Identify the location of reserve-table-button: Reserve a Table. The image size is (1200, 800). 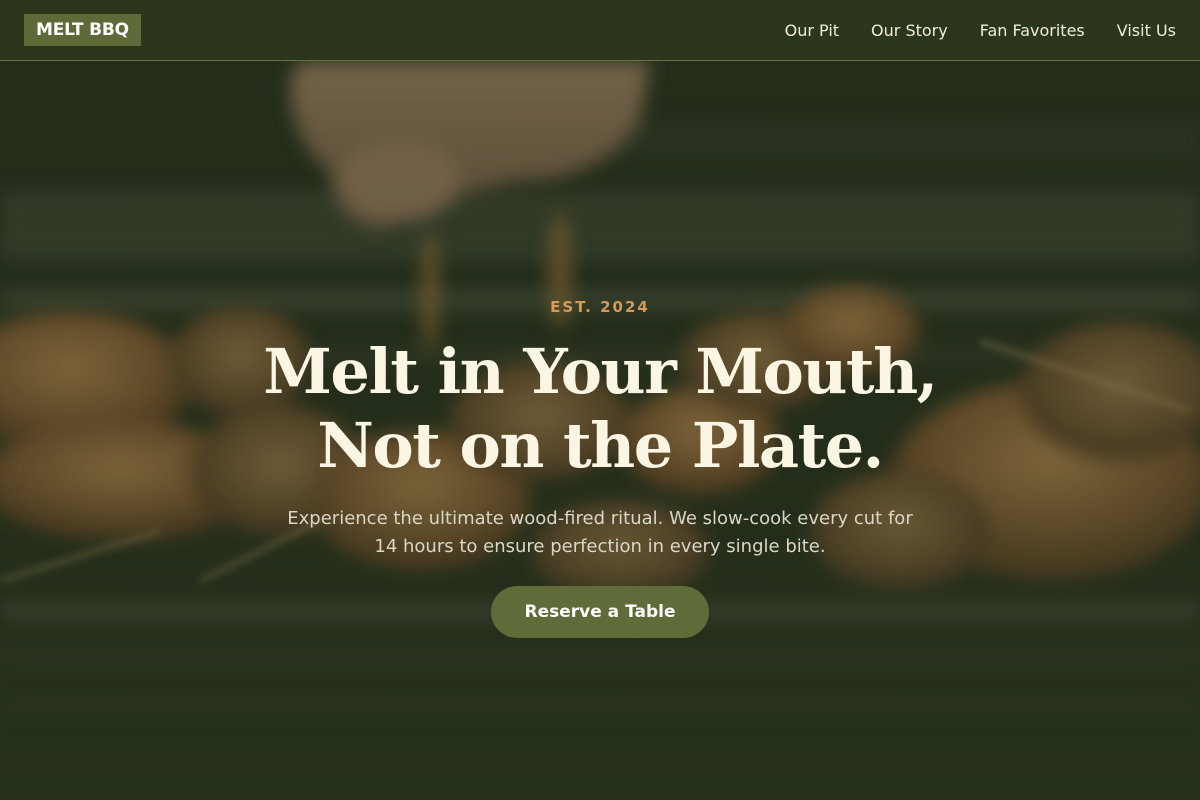
(600, 612).